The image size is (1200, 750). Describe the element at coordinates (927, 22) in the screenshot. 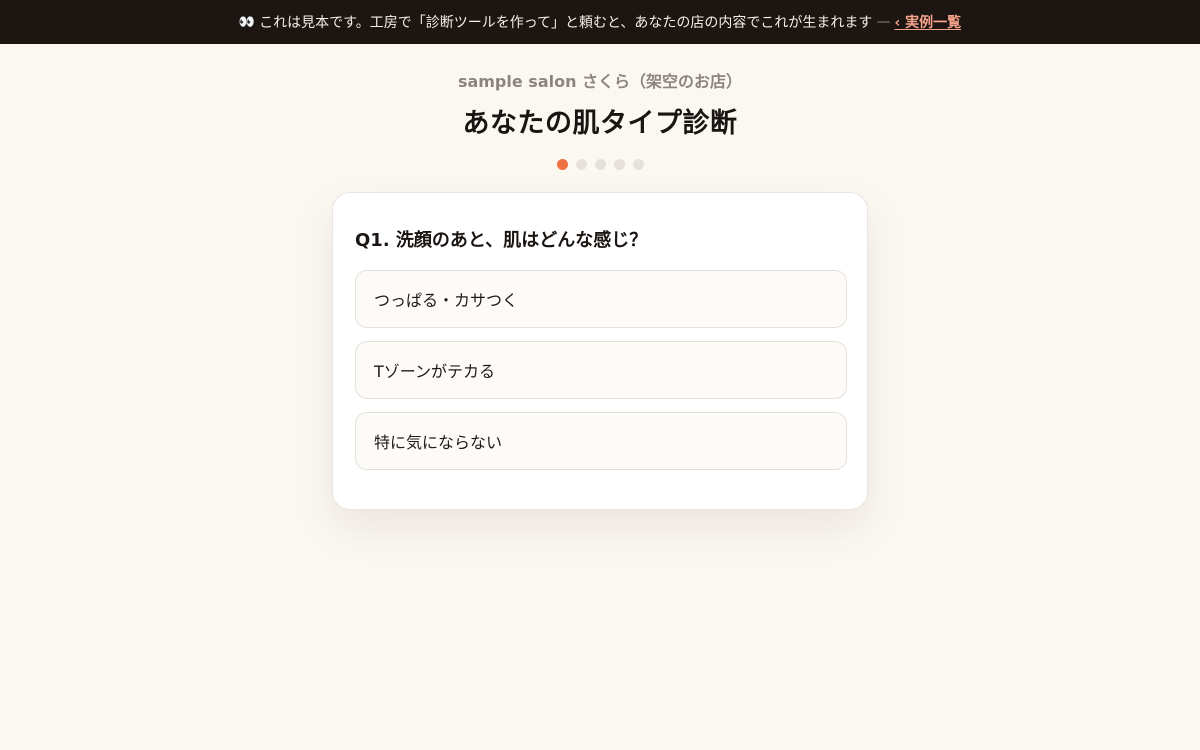

I see `examples-list-link: ‹ 実例一覧` at that location.